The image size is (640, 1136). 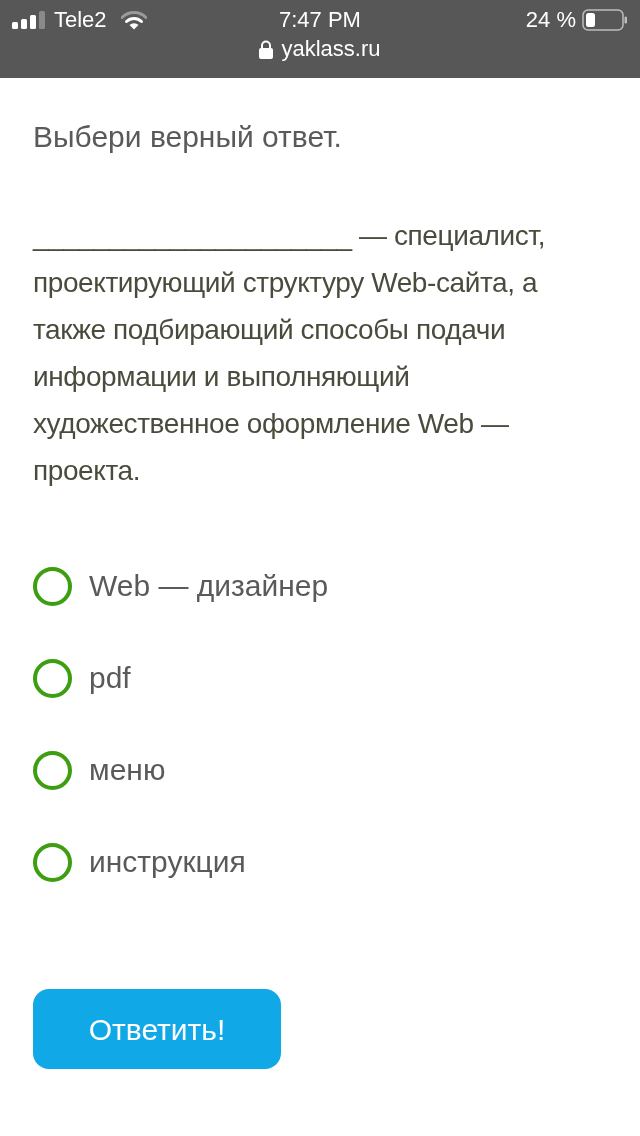 I want to click on answer-option: инструкция, so click(x=139, y=862).